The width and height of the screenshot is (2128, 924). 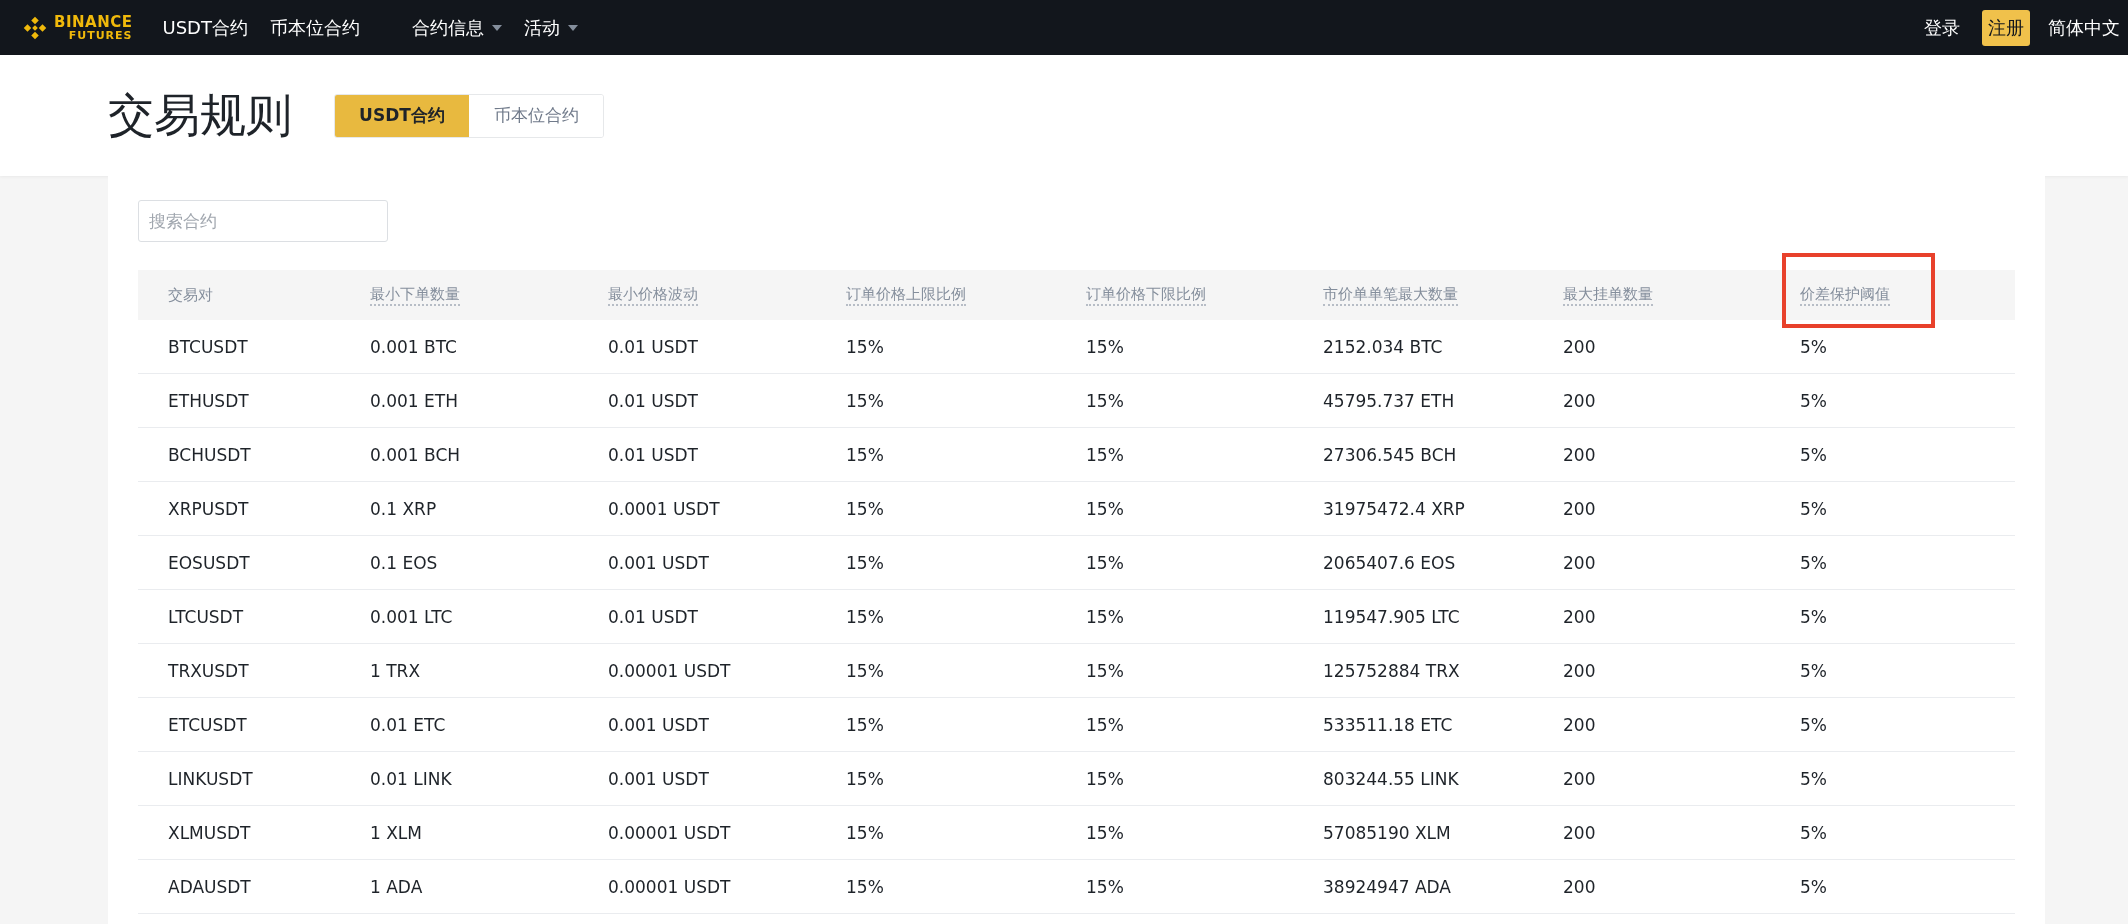 I want to click on column-header: 市价单单笔最大数量, so click(x=1390, y=295).